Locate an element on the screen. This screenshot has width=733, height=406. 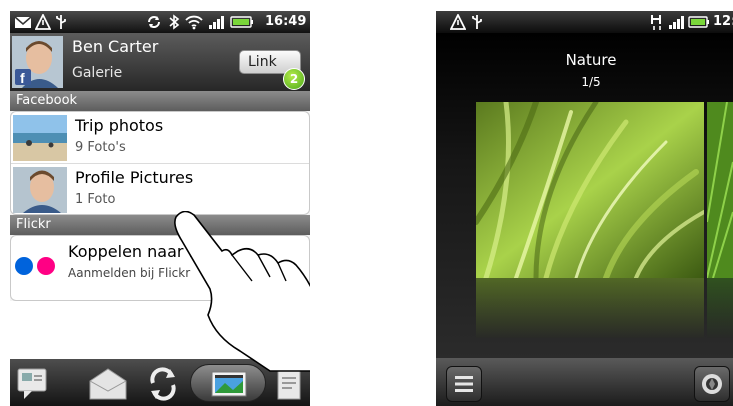
album-title: Profile Pictures is located at coordinates (134, 177).